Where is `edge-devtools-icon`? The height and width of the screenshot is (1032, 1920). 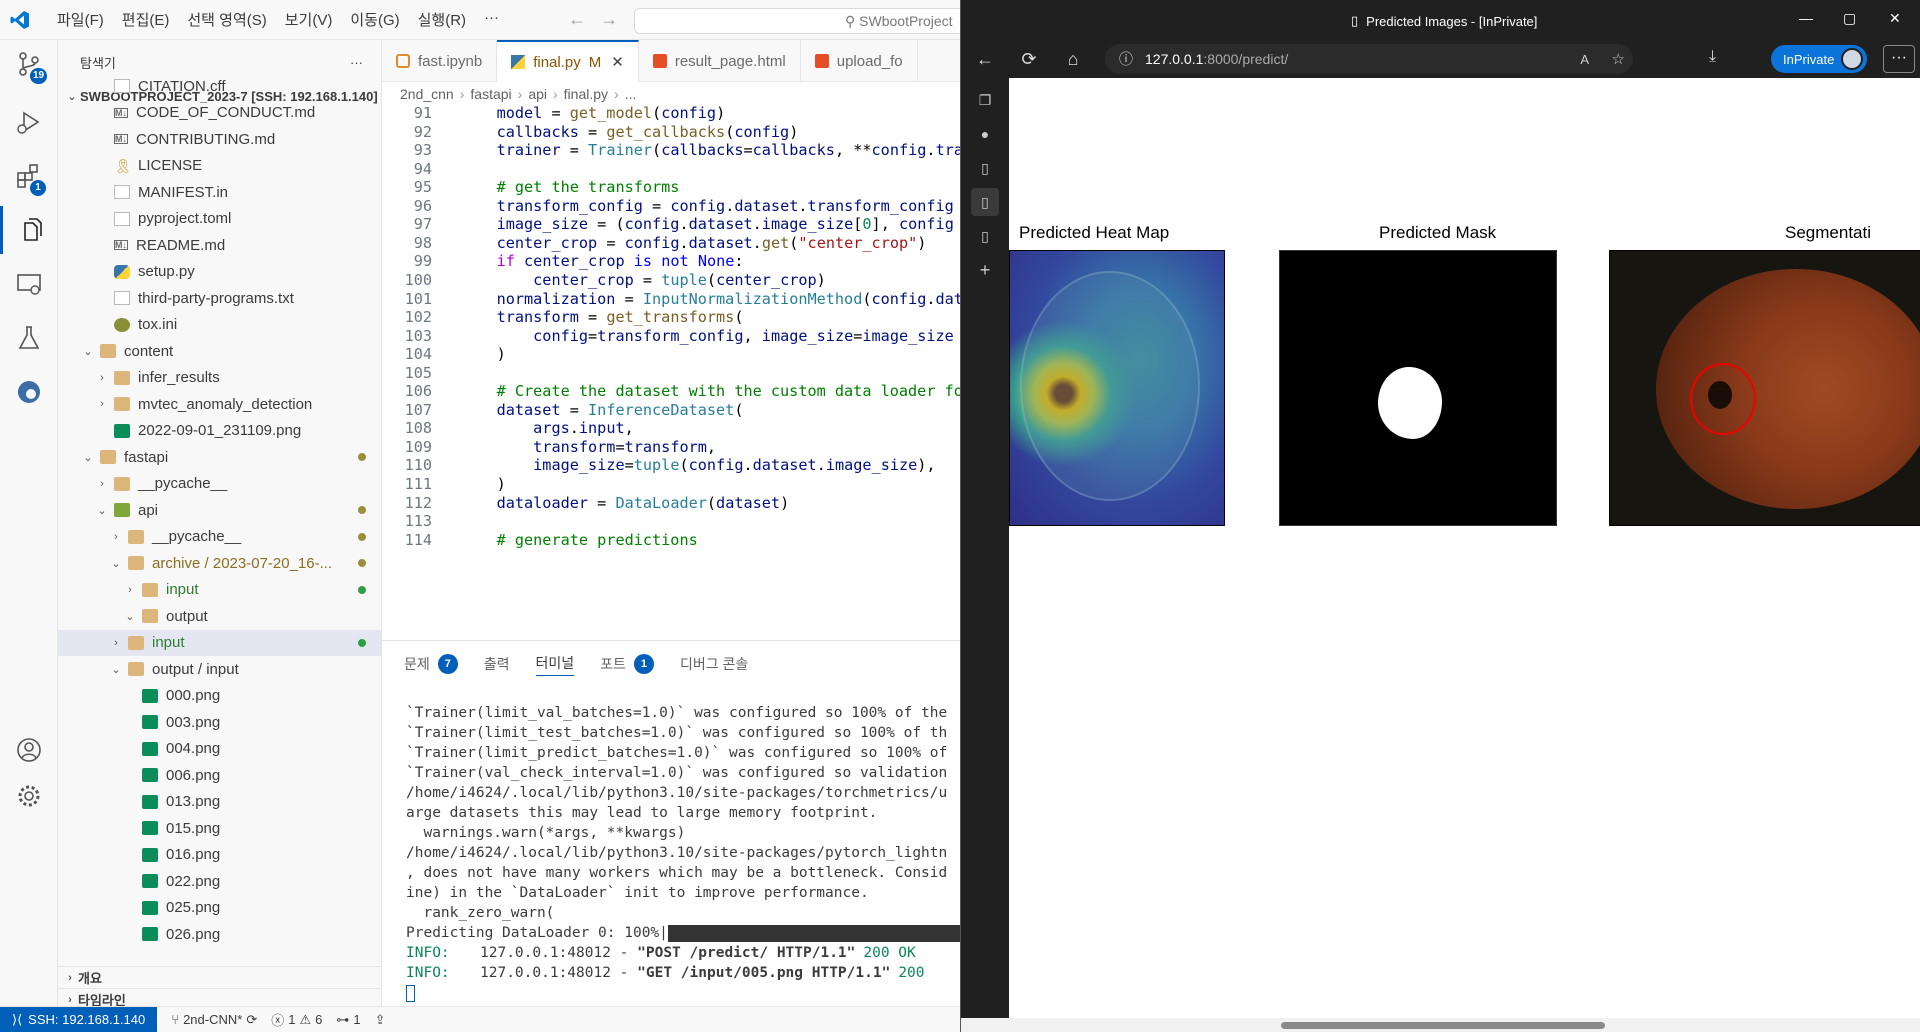
edge-devtools-icon is located at coordinates (29, 392).